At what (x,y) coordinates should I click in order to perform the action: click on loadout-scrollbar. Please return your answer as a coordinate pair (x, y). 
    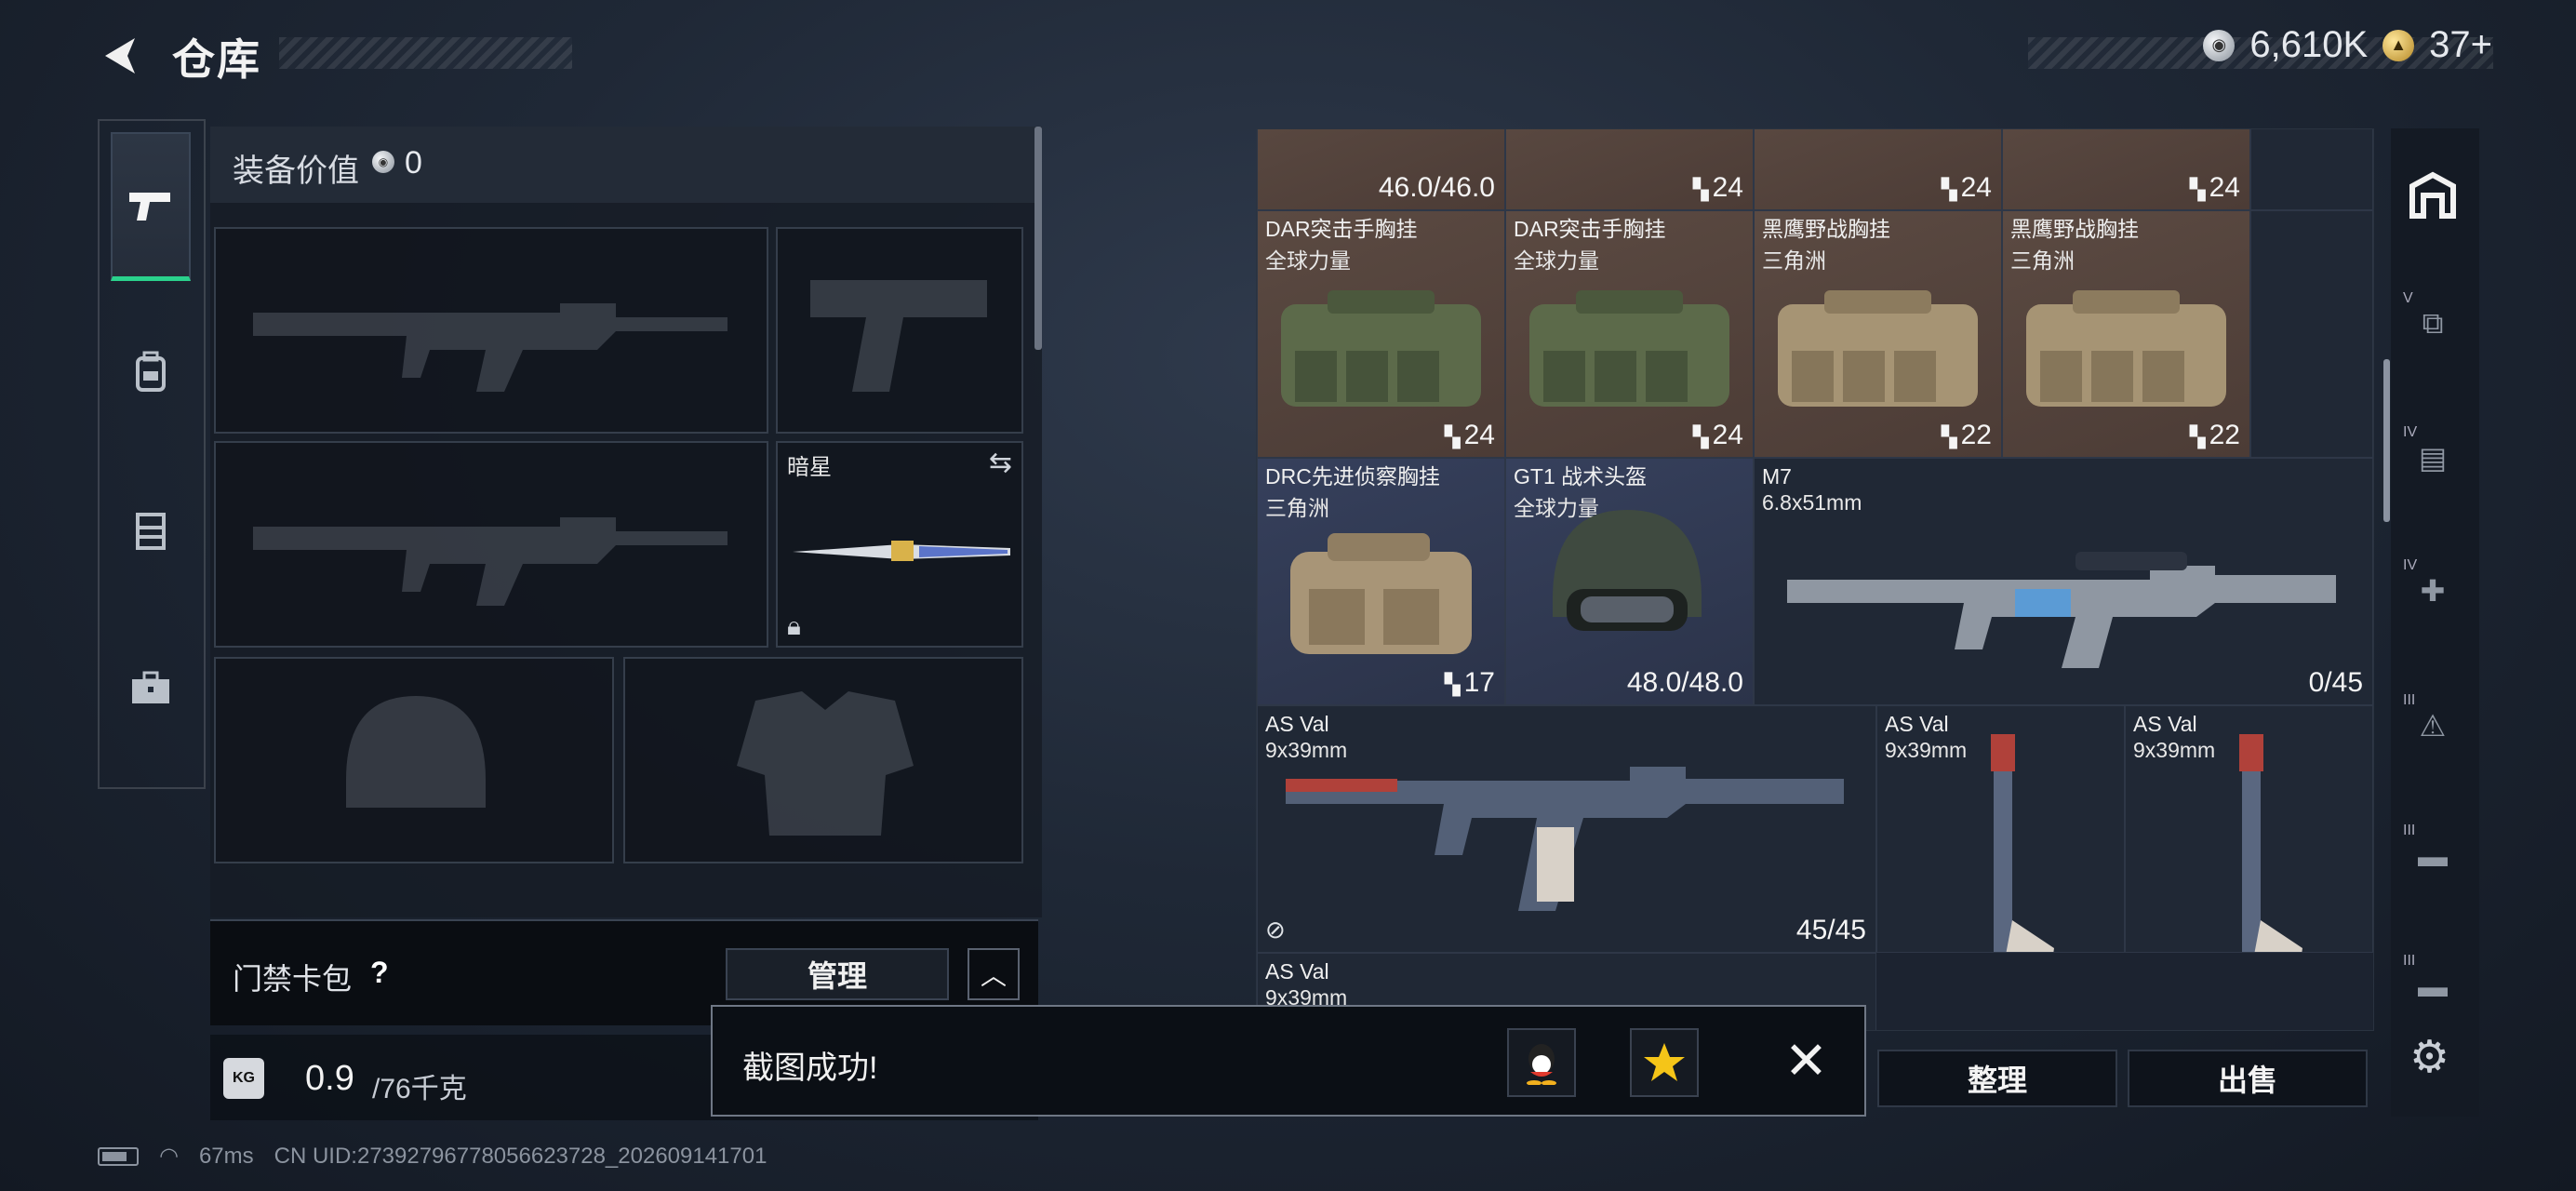
    Looking at the image, I should click on (1038, 238).